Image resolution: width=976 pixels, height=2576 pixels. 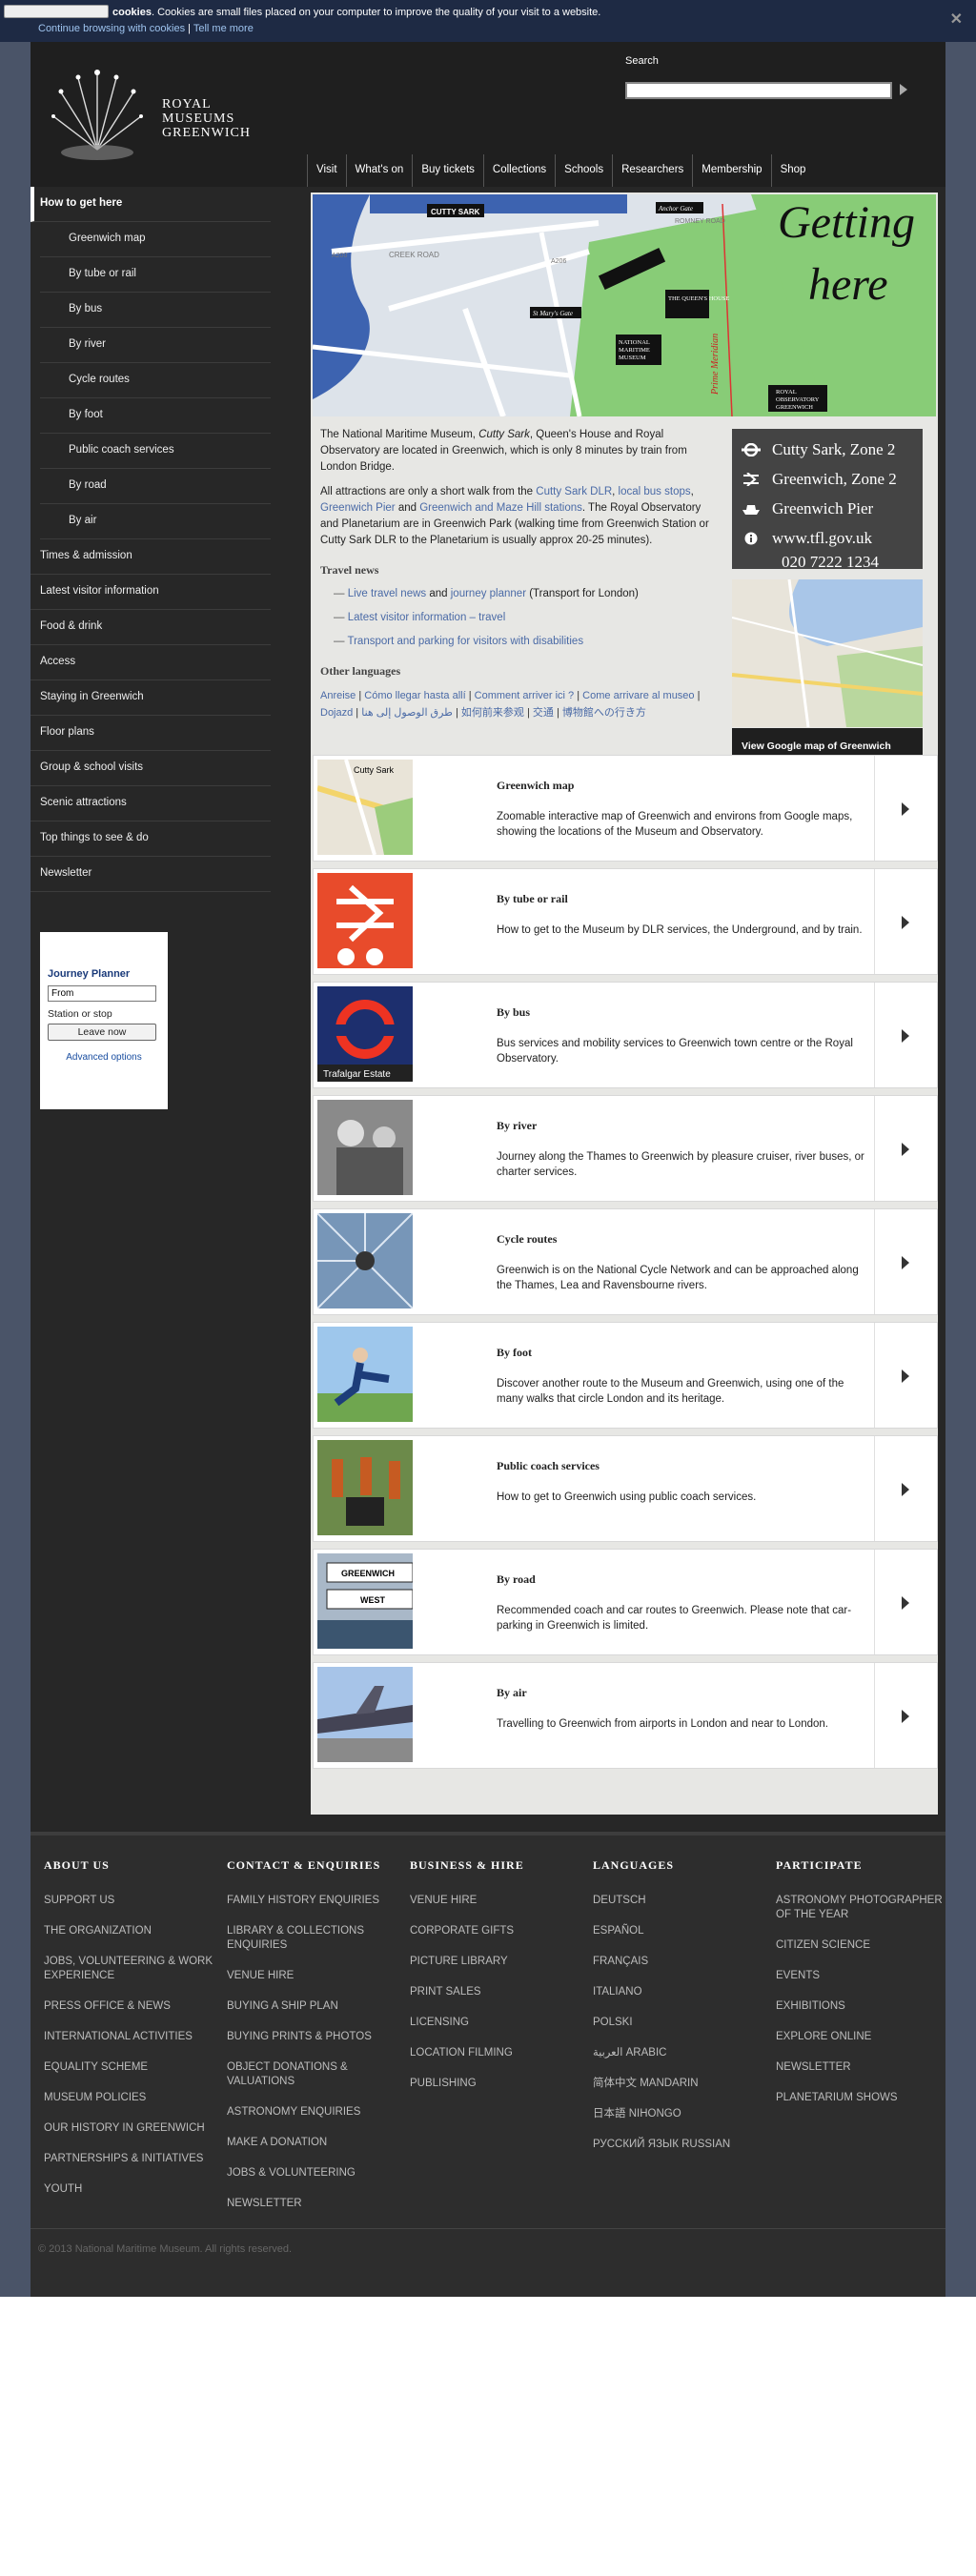 What do you see at coordinates (130, 2006) in the screenshot?
I see `footer-link: PRESS OFFICE & NEWS` at bounding box center [130, 2006].